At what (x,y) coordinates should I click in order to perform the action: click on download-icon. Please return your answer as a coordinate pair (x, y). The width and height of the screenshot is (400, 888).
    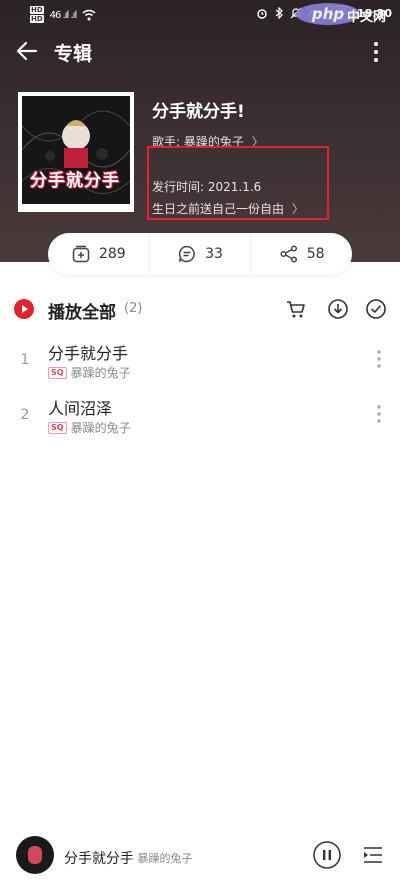
    Looking at the image, I should click on (338, 309).